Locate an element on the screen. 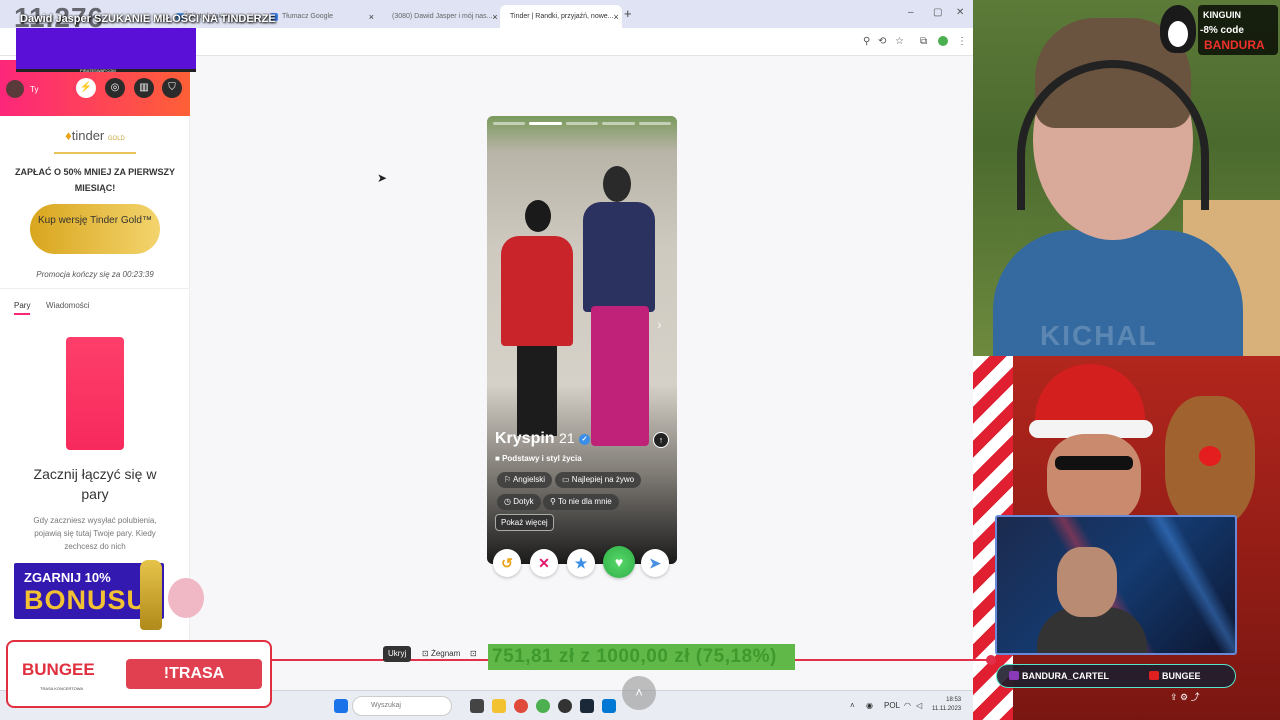 The image size is (1280, 720). tab-translate: Tłumacz Google × is located at coordinates (322, 16).